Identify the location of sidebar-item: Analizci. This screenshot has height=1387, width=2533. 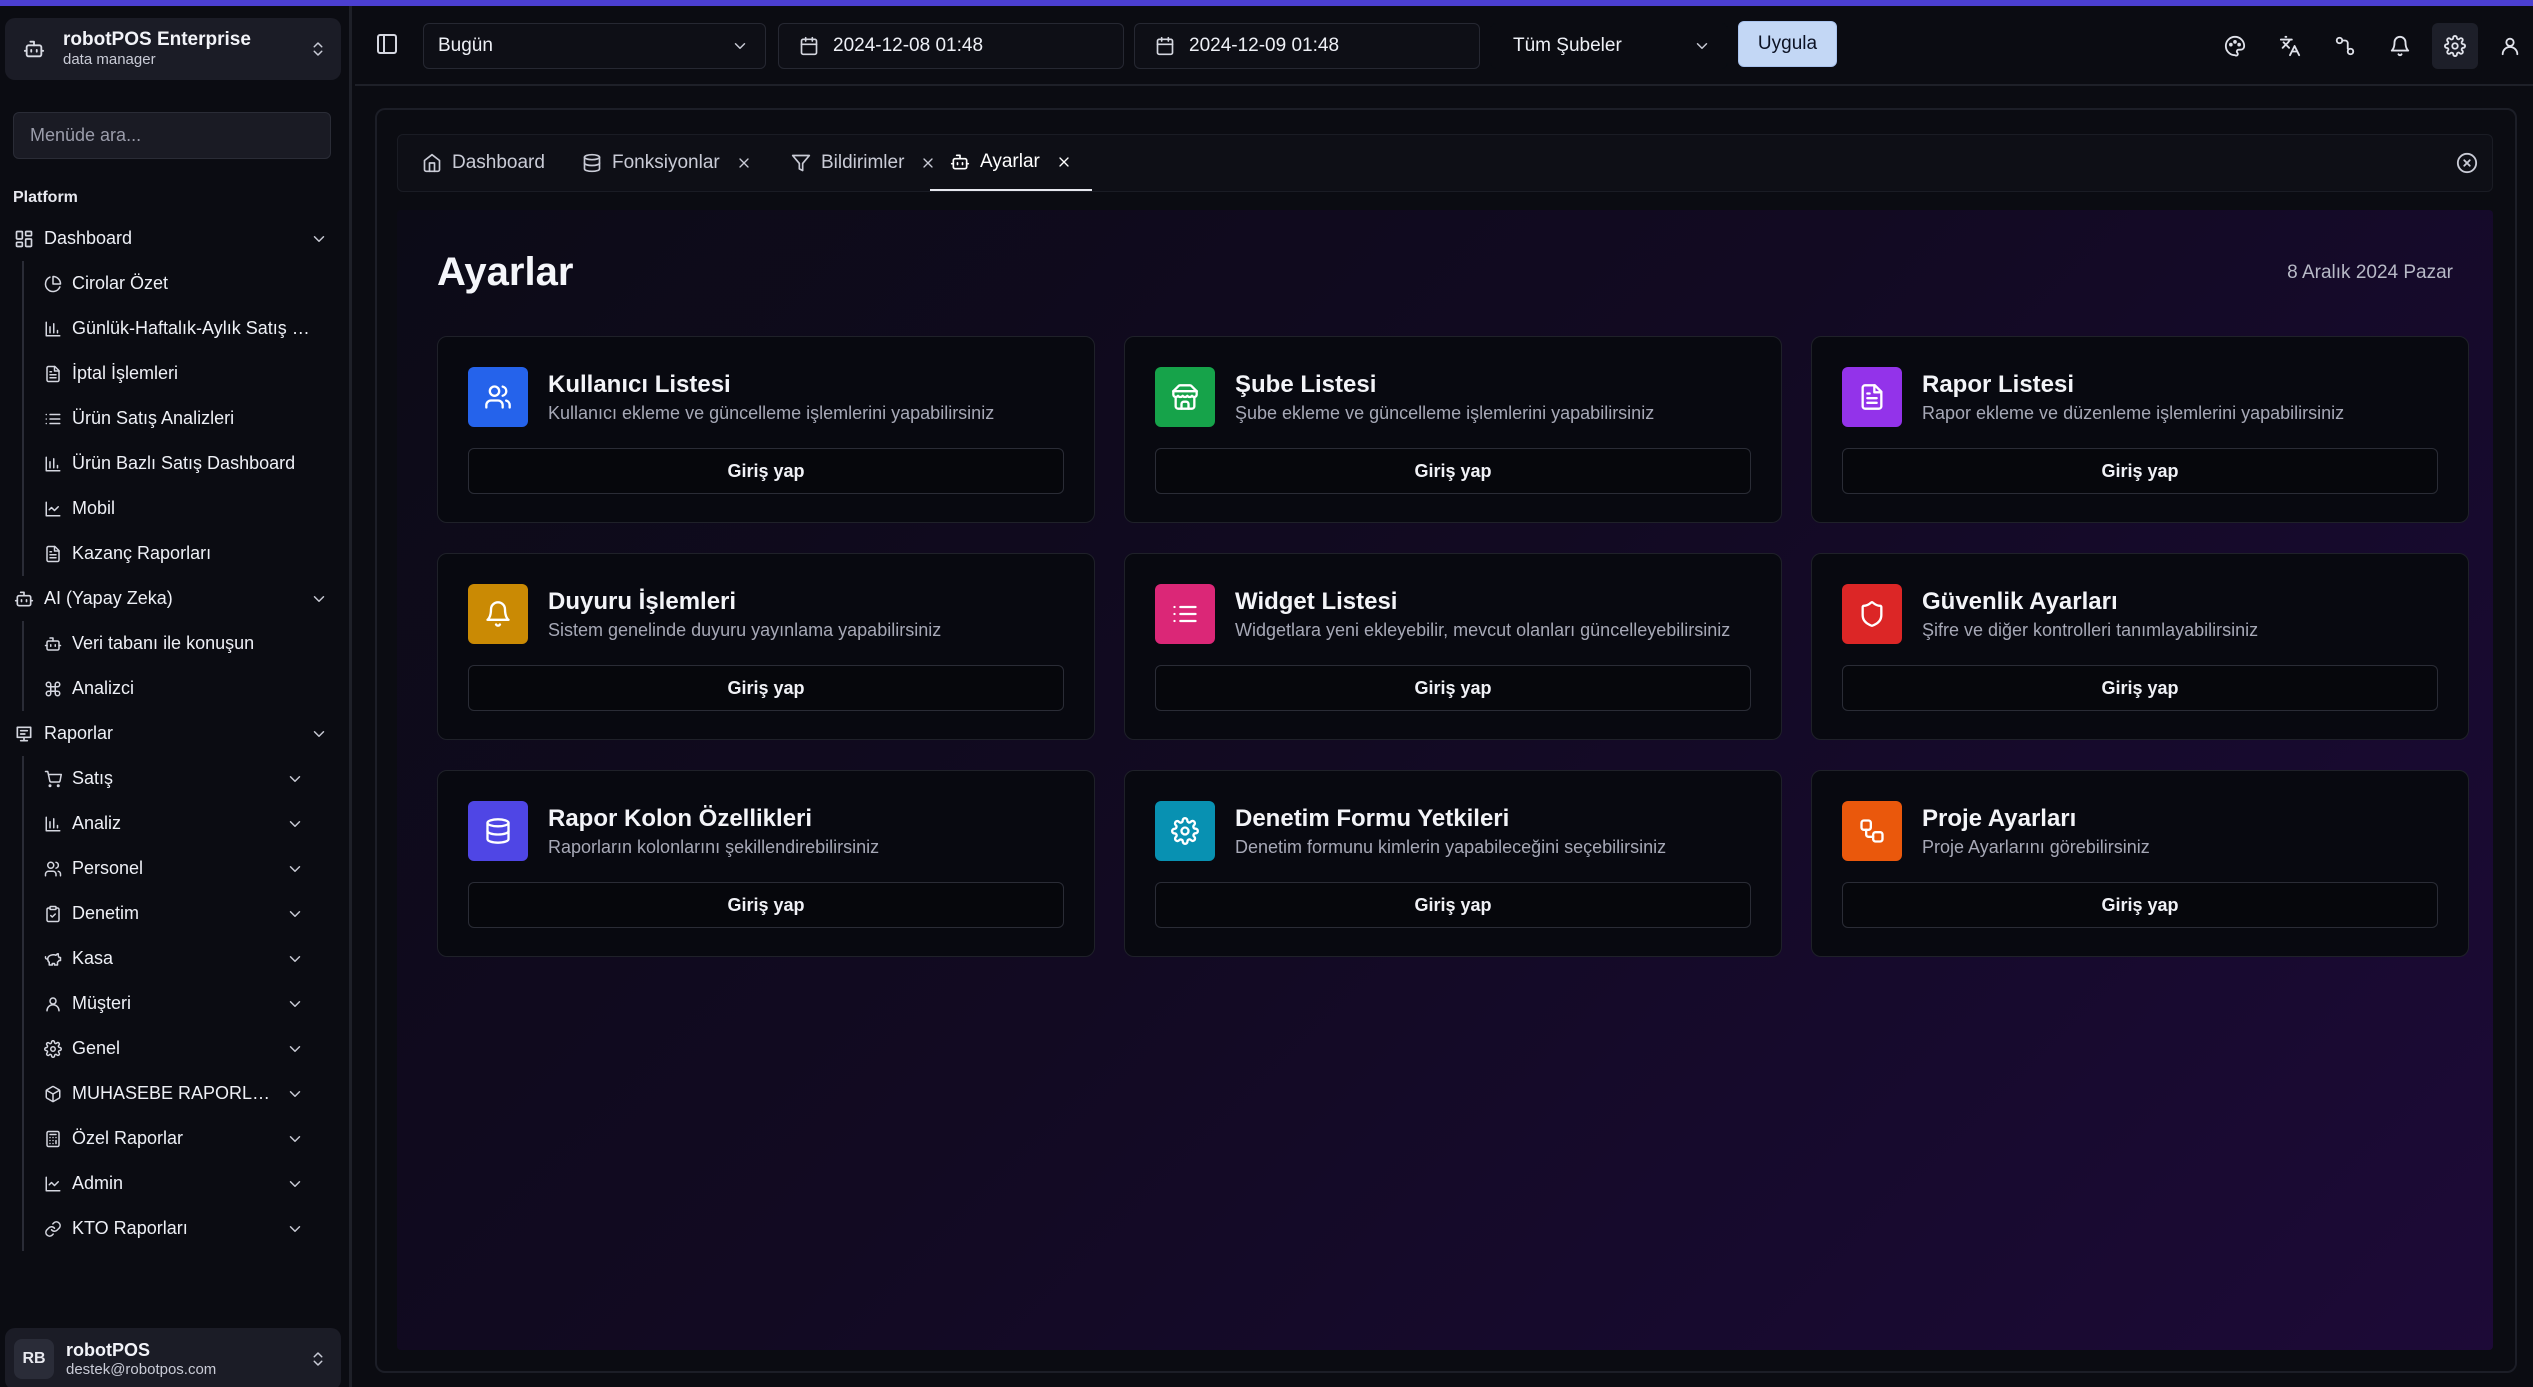
(188, 688).